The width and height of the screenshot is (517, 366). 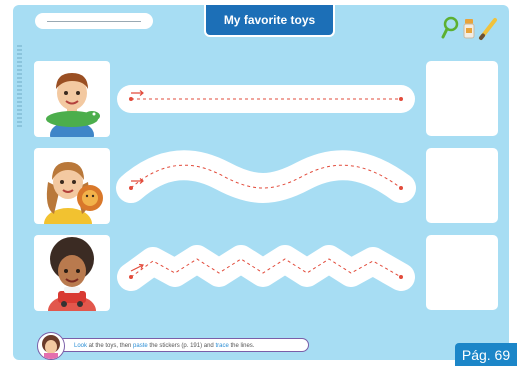 What do you see at coordinates (486, 354) in the screenshot?
I see `page-number-badge: Pág. 69` at bounding box center [486, 354].